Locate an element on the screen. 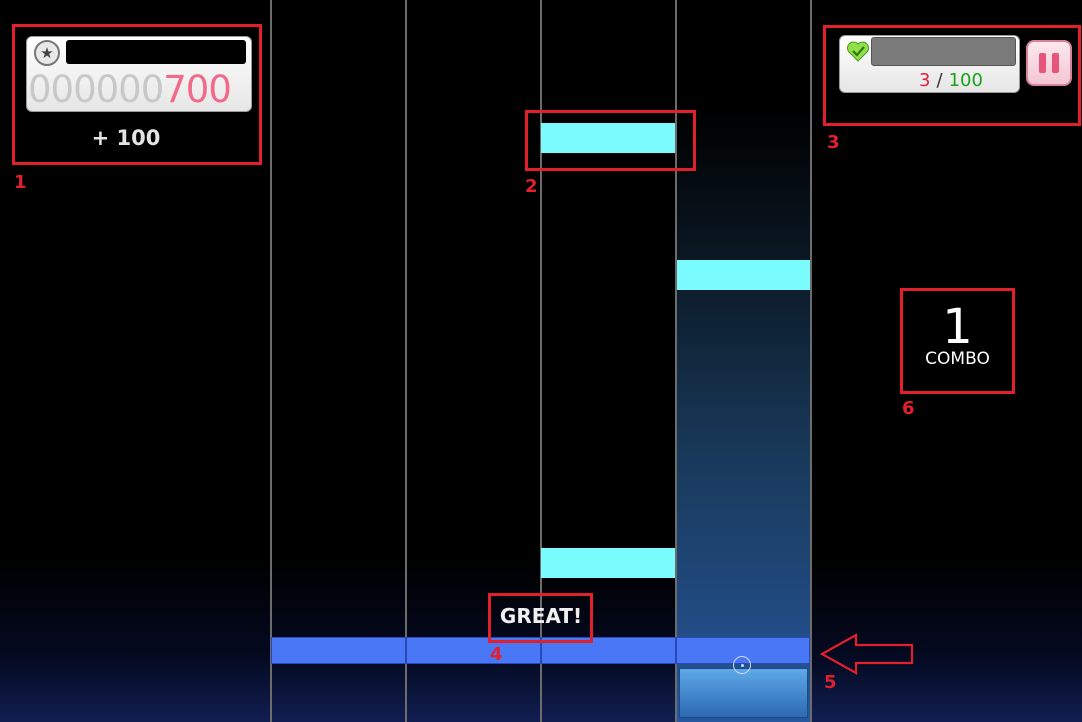 This screenshot has height=722, width=1082. annotation-label-4: 4 is located at coordinates (496, 654).